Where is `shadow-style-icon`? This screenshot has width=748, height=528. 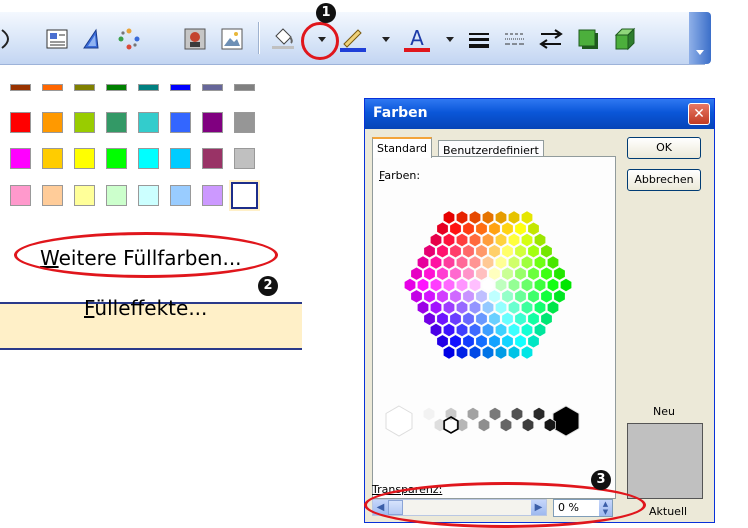
shadow-style-icon is located at coordinates (588, 39).